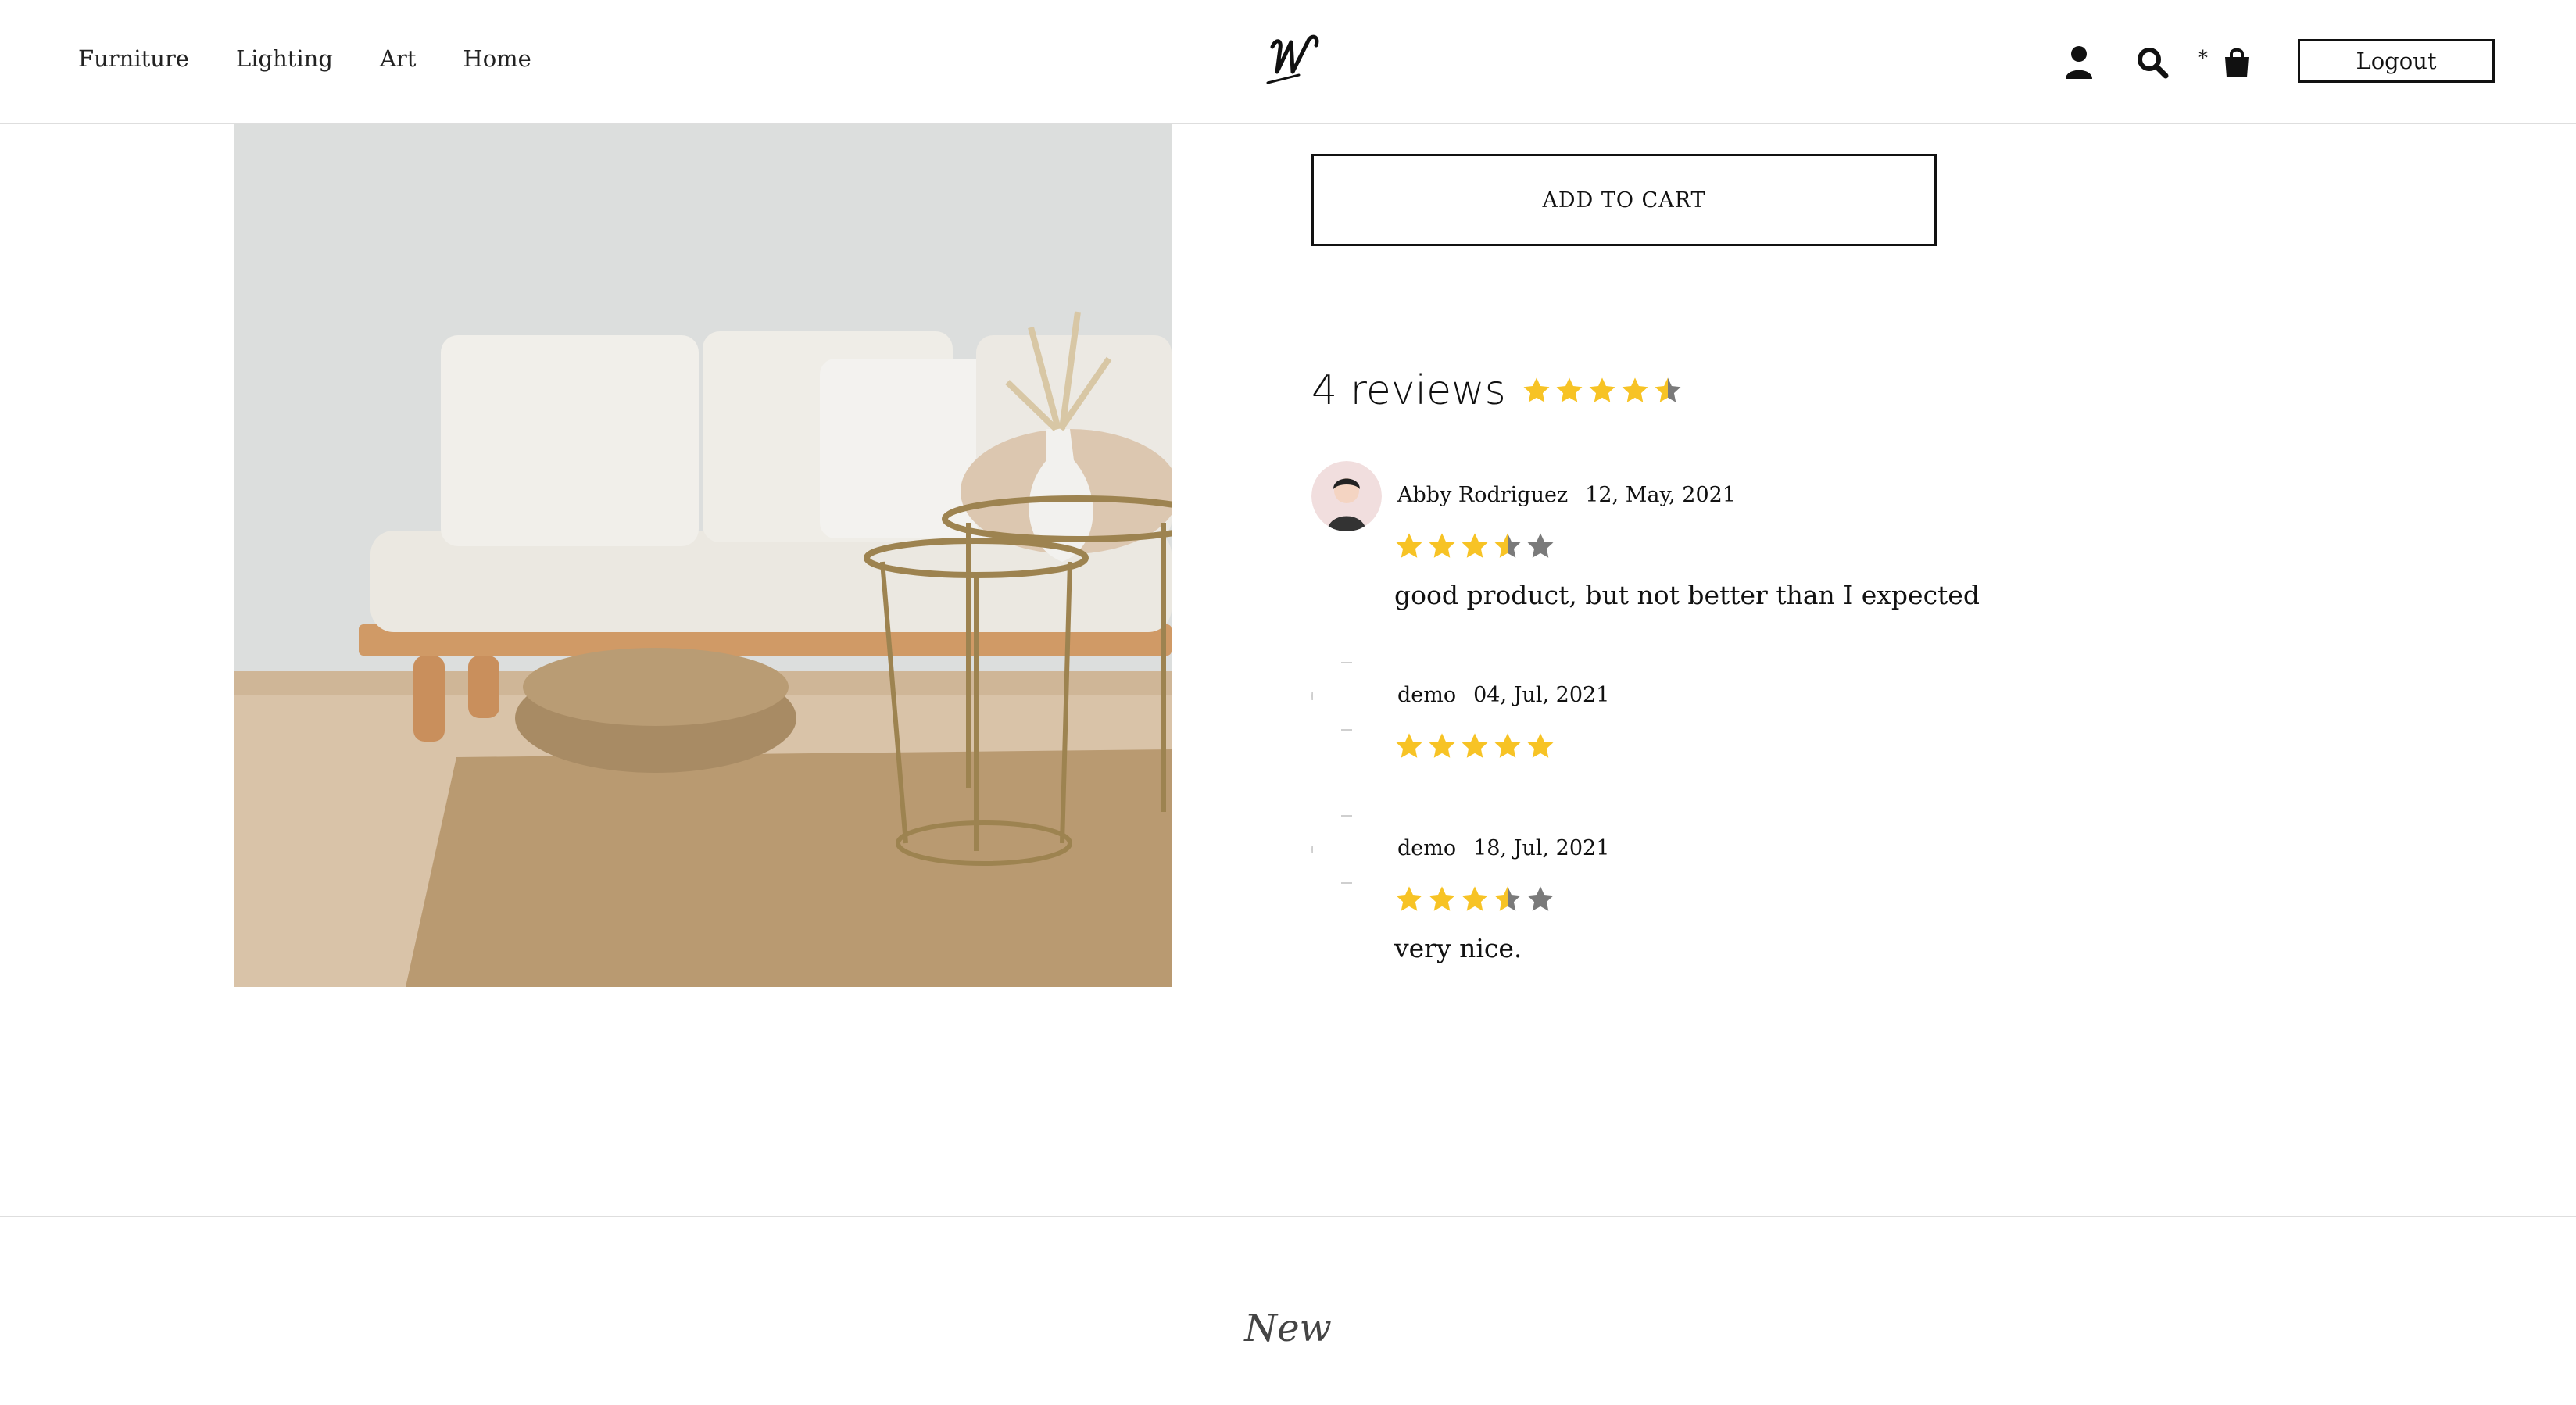  I want to click on search-icon, so click(2152, 62).